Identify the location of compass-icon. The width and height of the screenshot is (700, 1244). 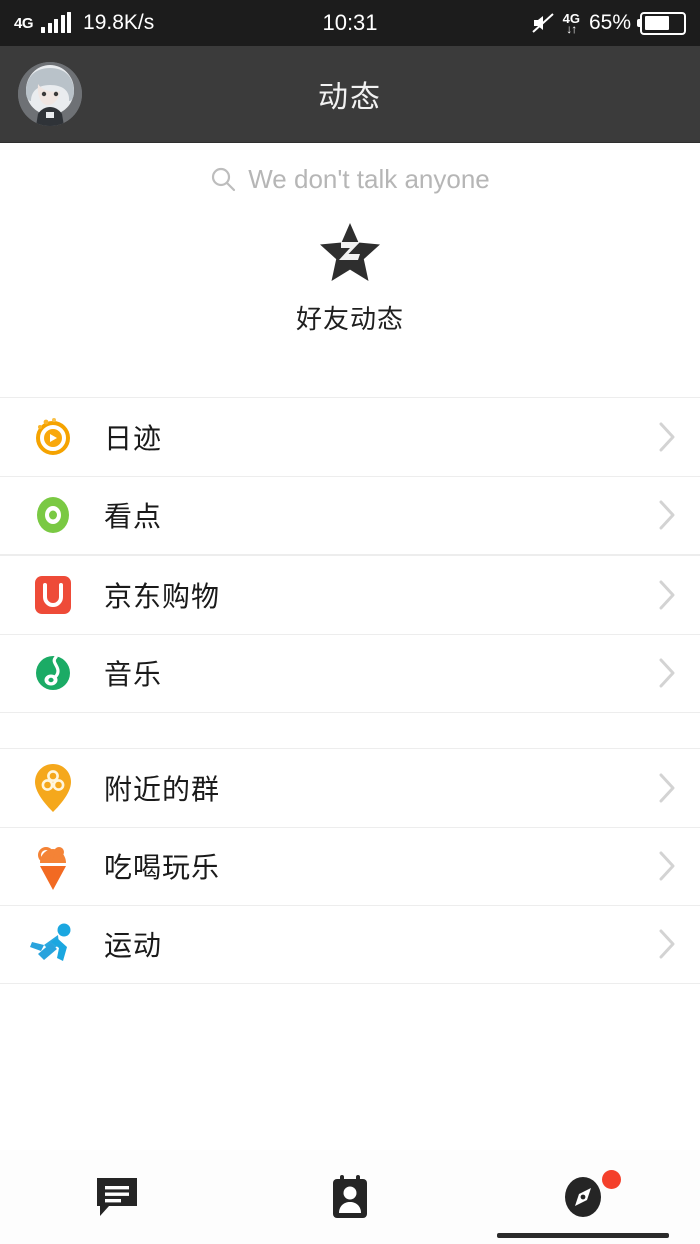
(583, 1197).